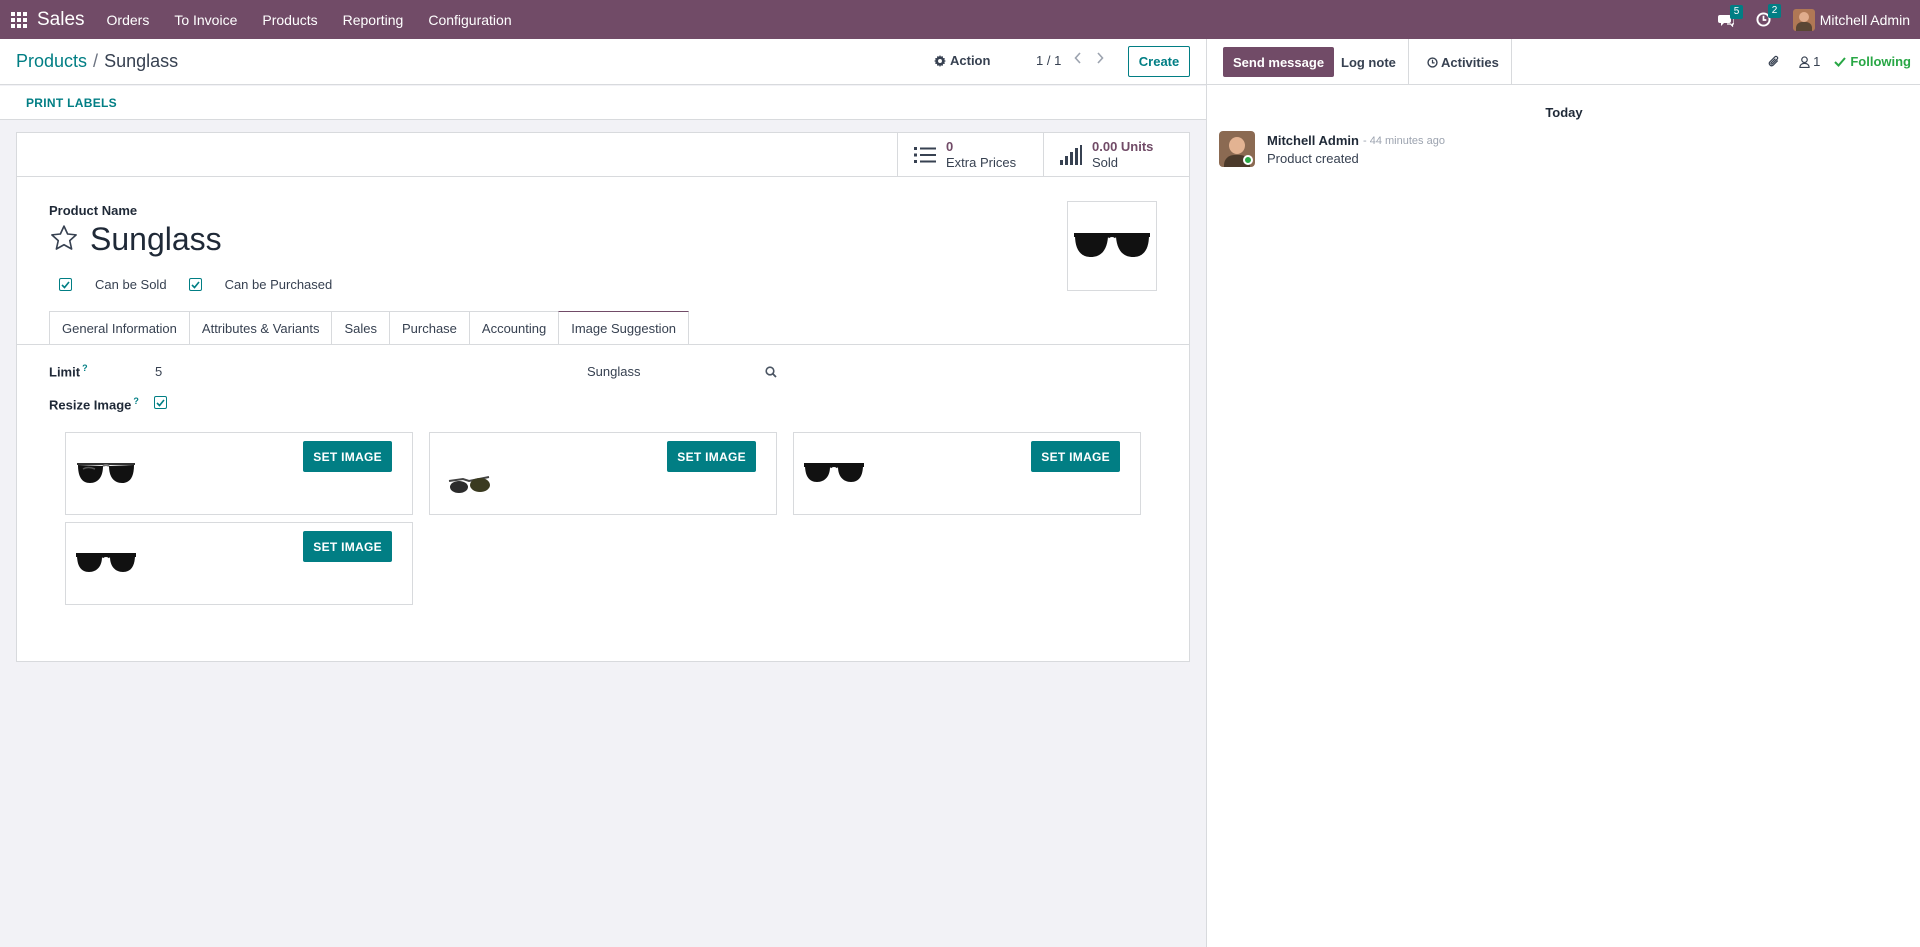  I want to click on action-dropdown: Action, so click(962, 60).